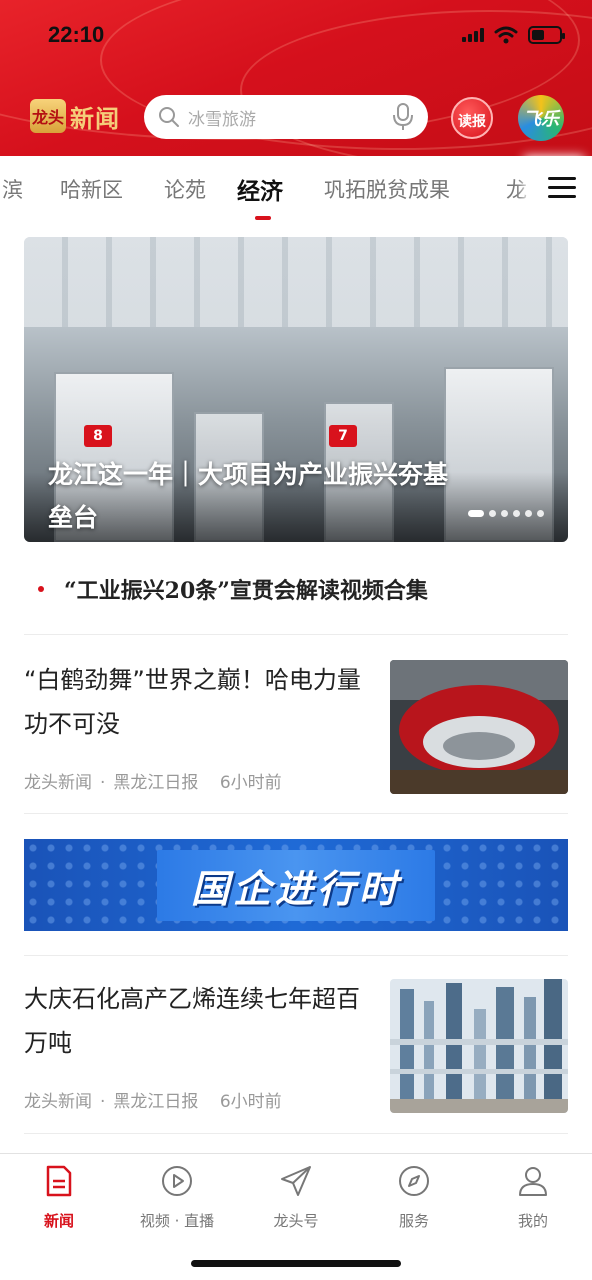 Image resolution: width=592 pixels, height=1280 pixels. I want to click on nav-mine-label: 我的, so click(532, 1221).